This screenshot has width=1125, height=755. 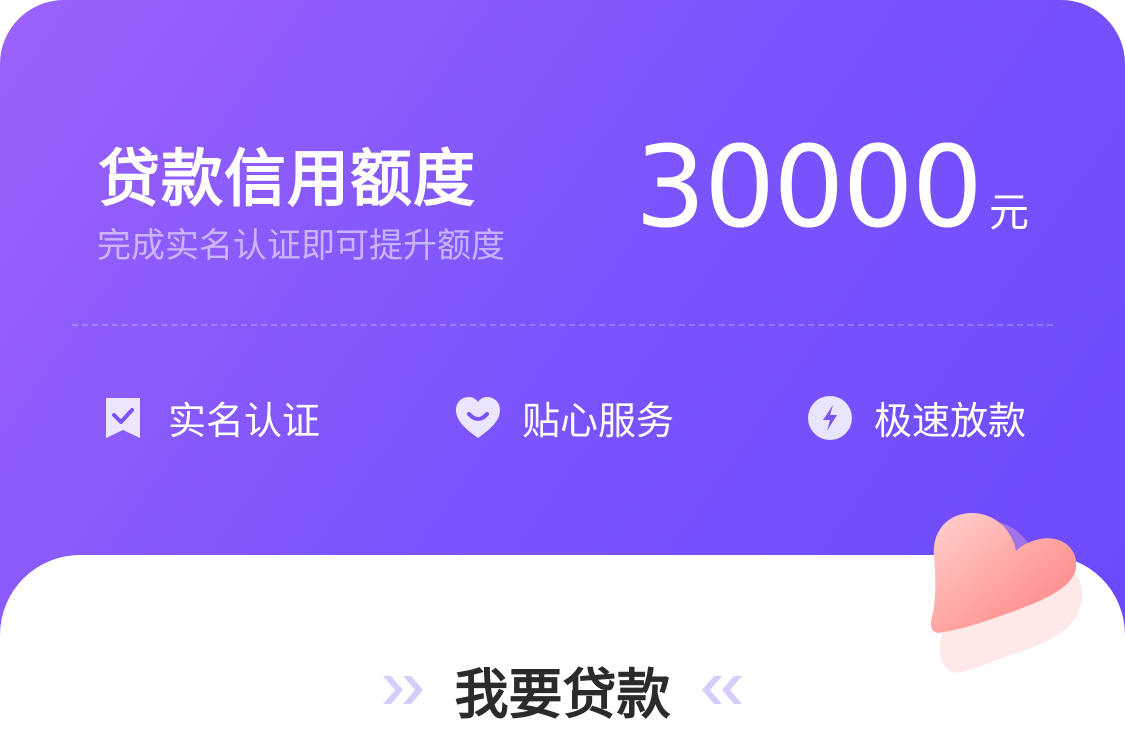 What do you see at coordinates (301, 246) in the screenshot?
I see `subtitle: 完成实名认证即可提升额度` at bounding box center [301, 246].